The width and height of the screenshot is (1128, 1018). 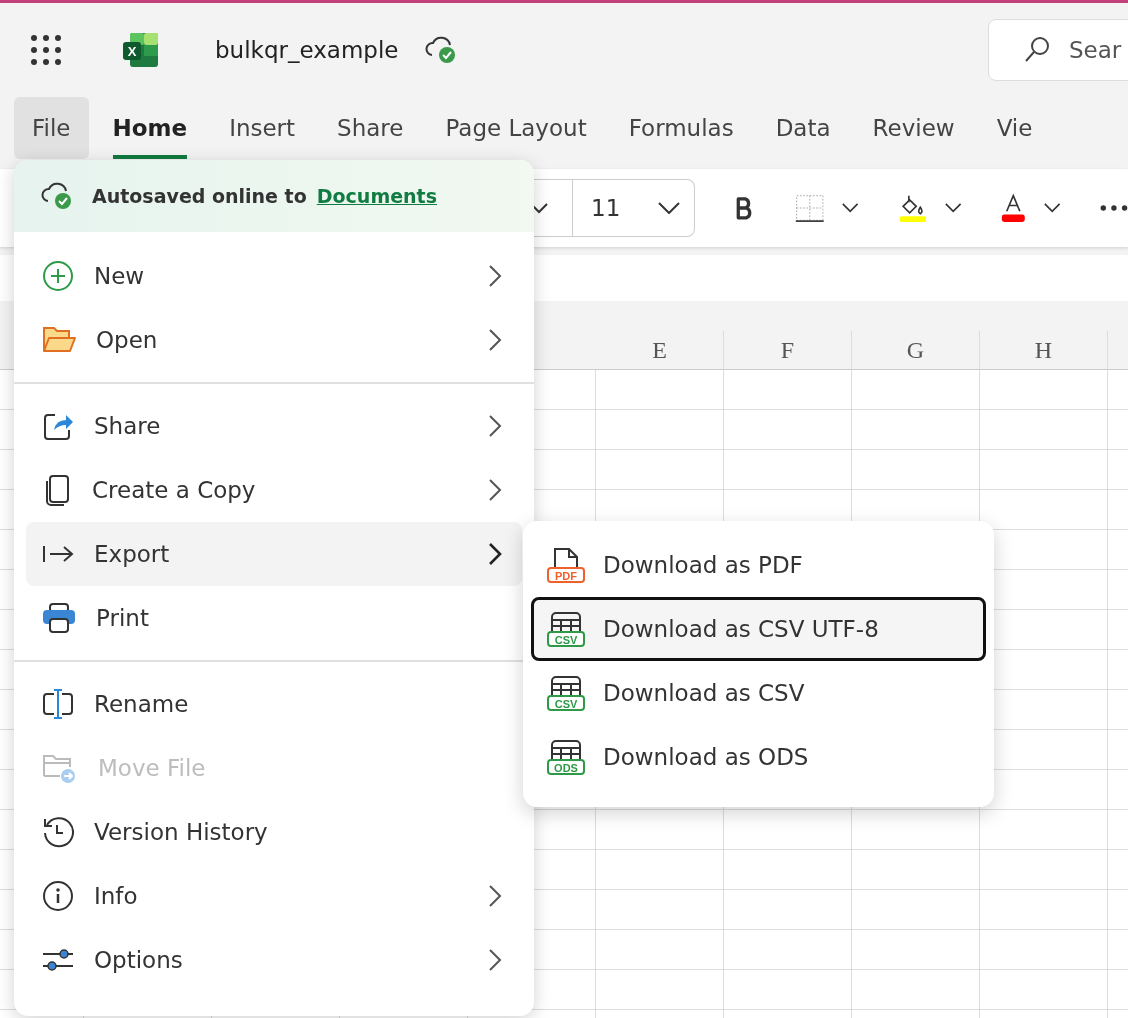 I want to click on ribbon-tab: Review, so click(x=913, y=128).